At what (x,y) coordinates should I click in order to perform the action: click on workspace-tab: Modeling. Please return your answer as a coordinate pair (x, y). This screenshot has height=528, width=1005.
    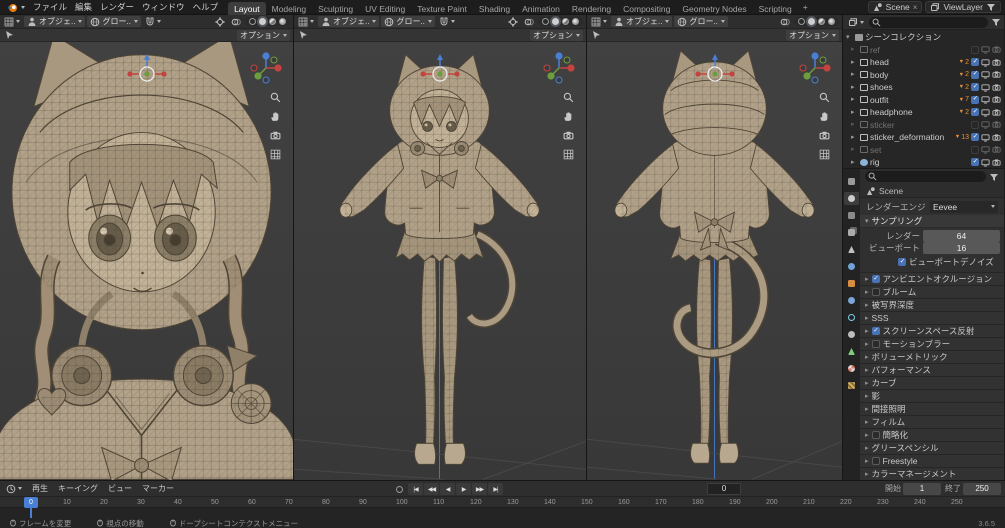
    Looking at the image, I should click on (289, 8).